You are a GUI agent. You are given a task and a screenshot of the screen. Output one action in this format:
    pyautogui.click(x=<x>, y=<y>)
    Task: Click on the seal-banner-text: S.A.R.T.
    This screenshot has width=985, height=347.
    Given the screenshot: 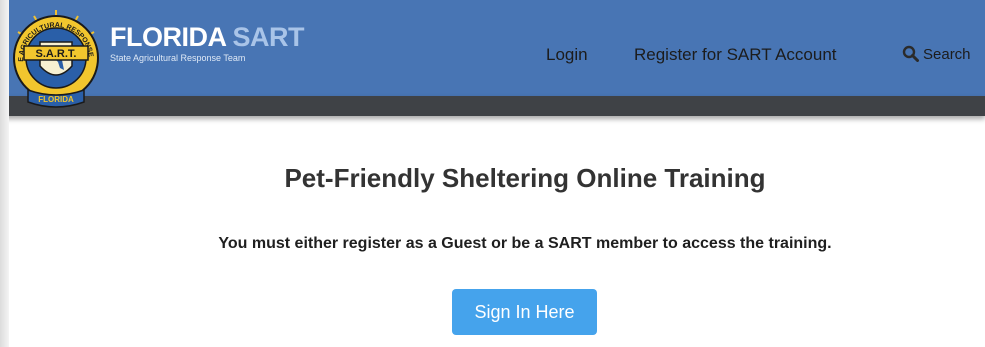 What is the action you would take?
    pyautogui.click(x=56, y=54)
    